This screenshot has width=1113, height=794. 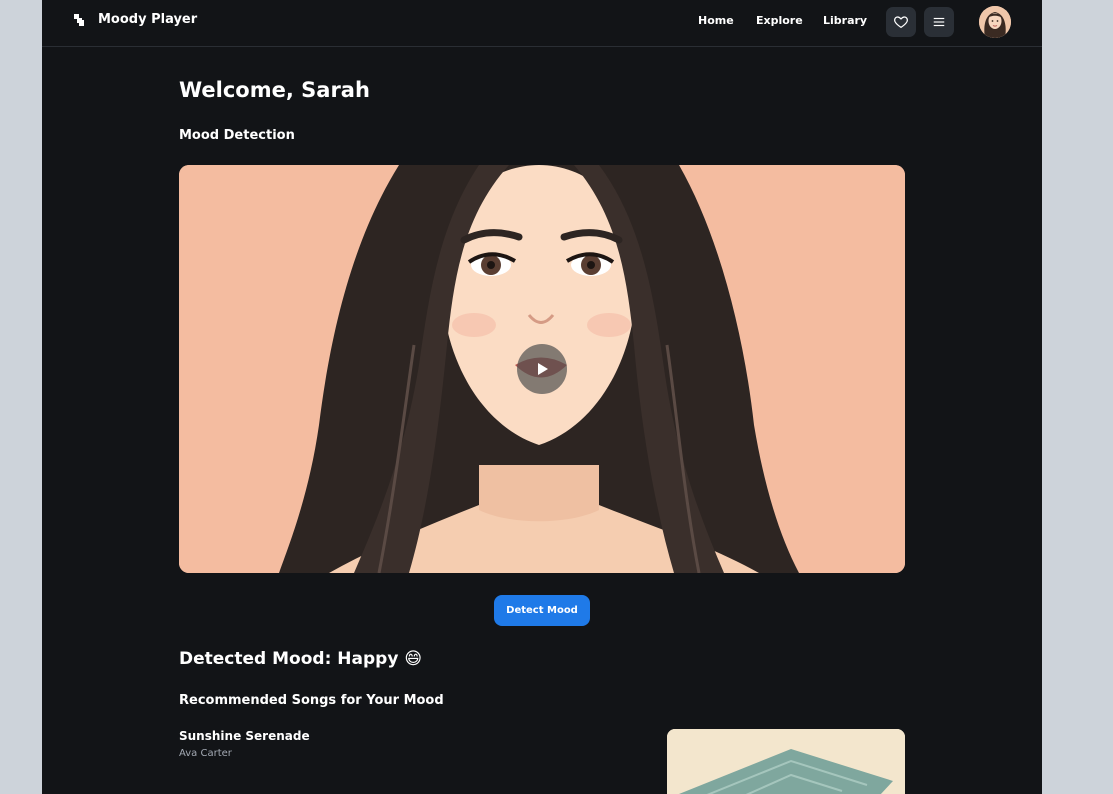 I want to click on album-cover, so click(x=786, y=761).